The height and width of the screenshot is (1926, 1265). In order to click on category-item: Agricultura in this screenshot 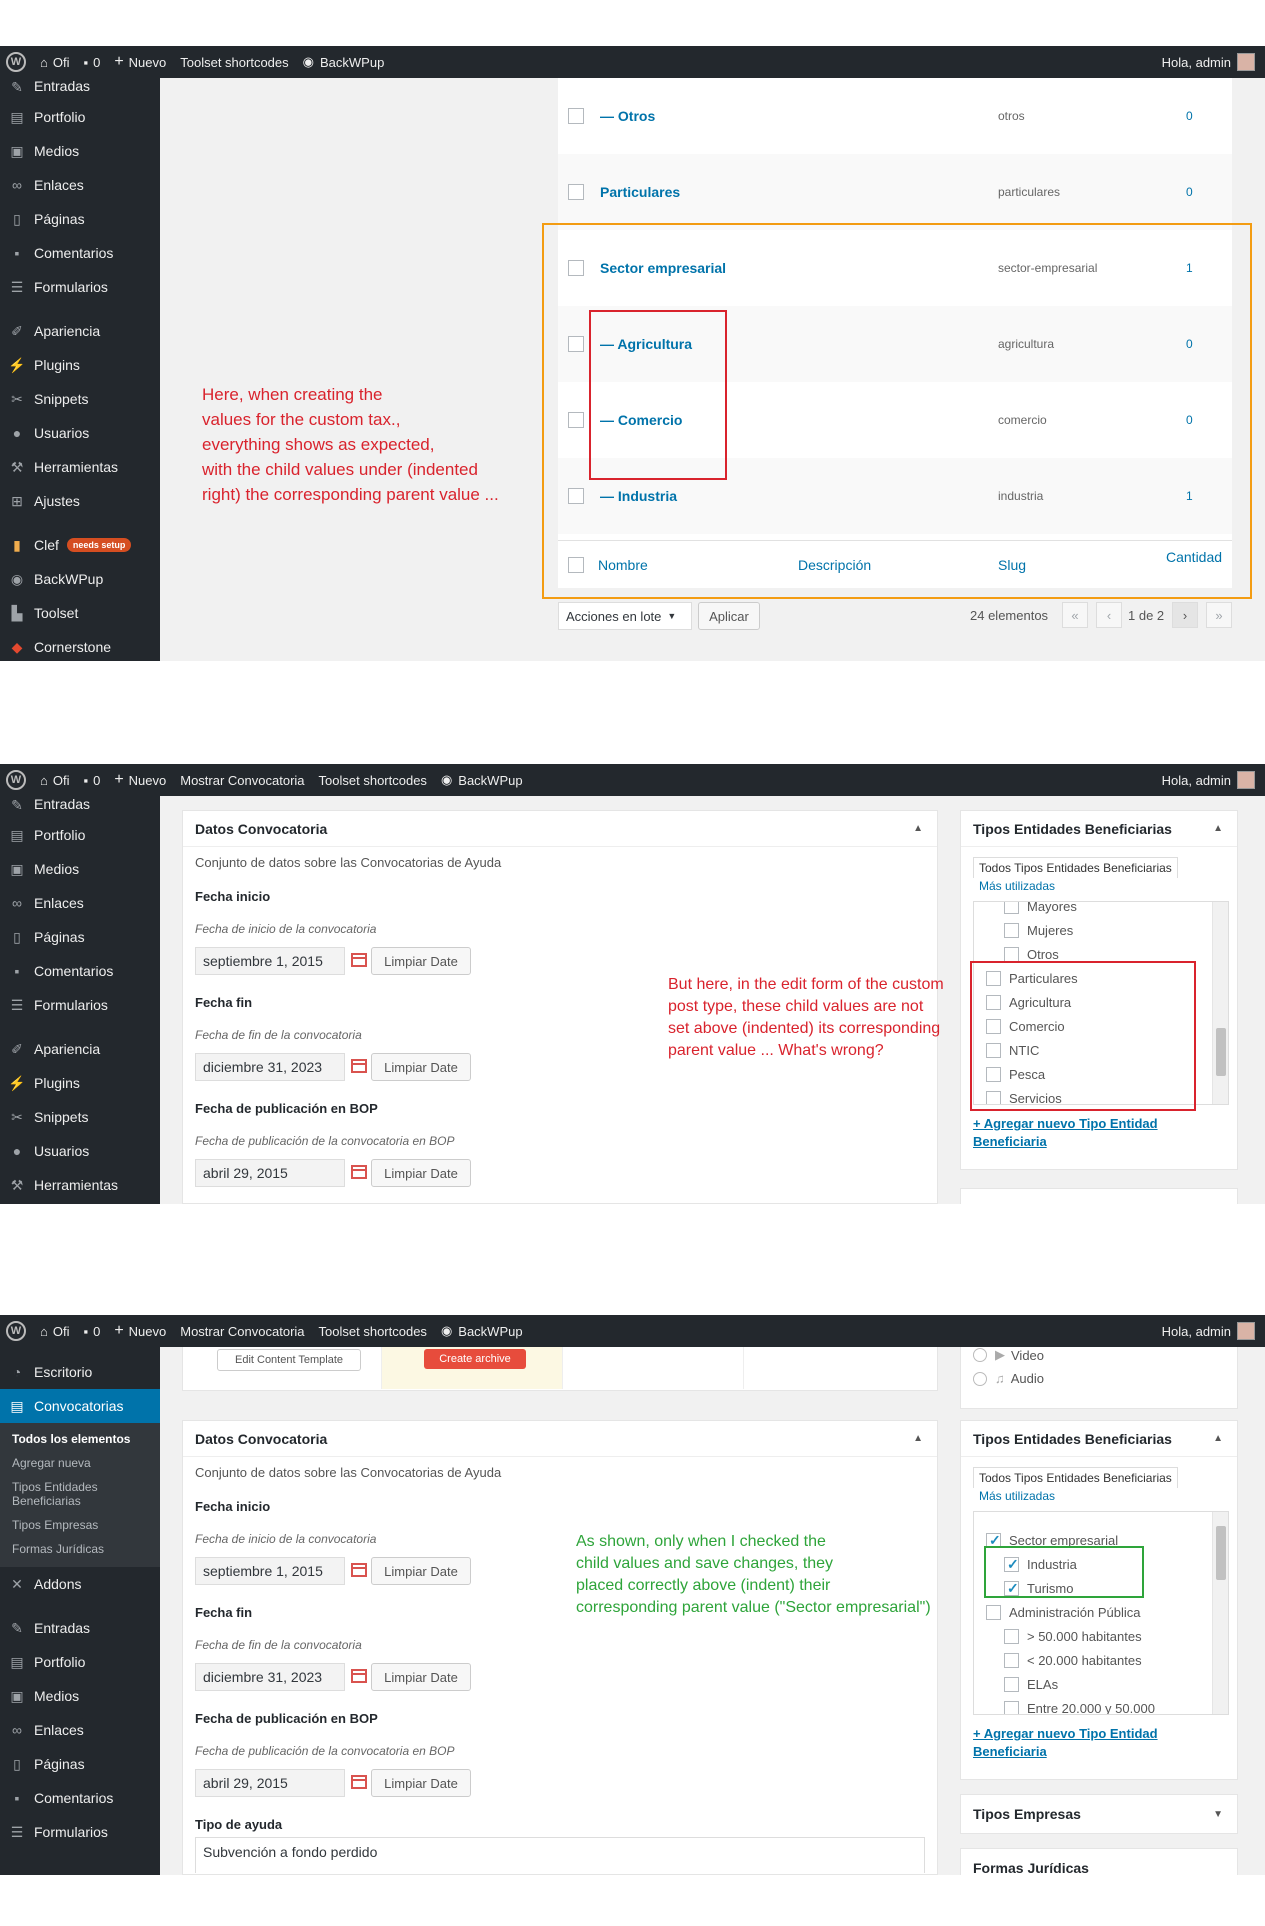, I will do `click(1094, 1002)`.